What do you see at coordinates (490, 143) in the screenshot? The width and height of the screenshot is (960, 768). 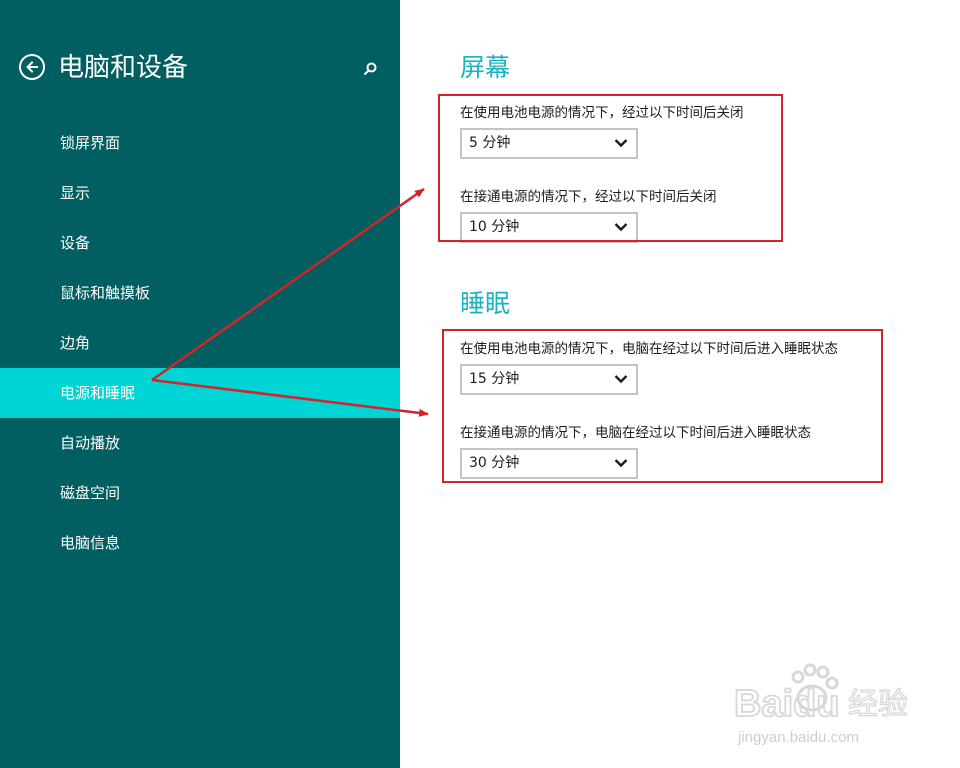 I see `dropdown-value: 5 分钟` at bounding box center [490, 143].